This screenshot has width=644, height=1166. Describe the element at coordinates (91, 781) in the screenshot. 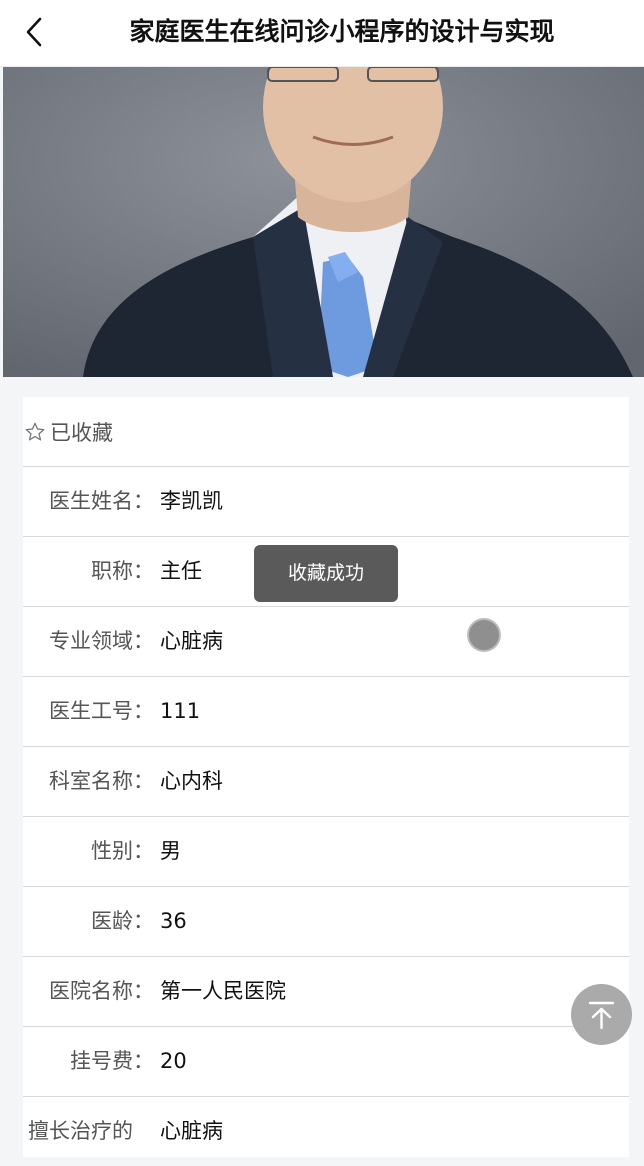

I see `field-label: 科室名称` at that location.